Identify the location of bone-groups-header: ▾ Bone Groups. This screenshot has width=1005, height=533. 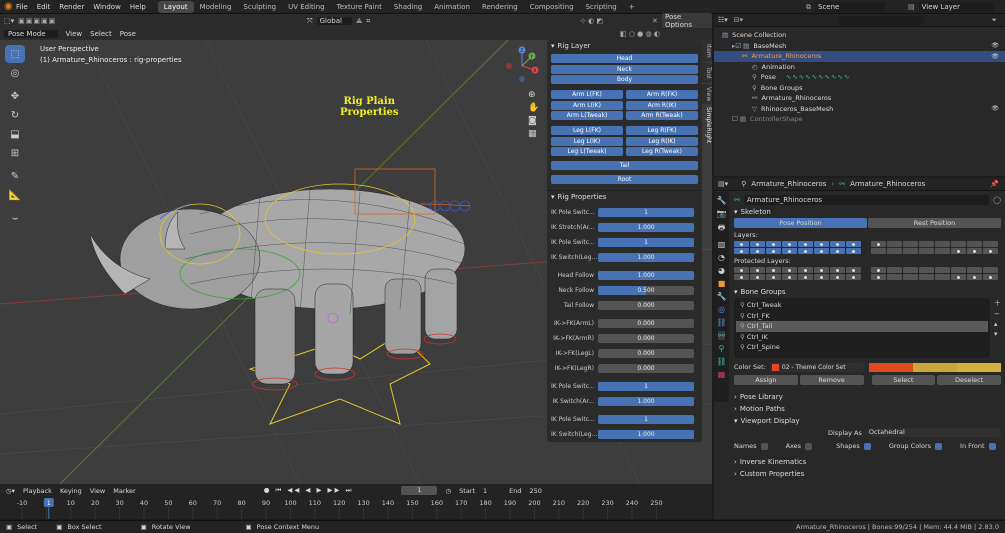
(867, 292).